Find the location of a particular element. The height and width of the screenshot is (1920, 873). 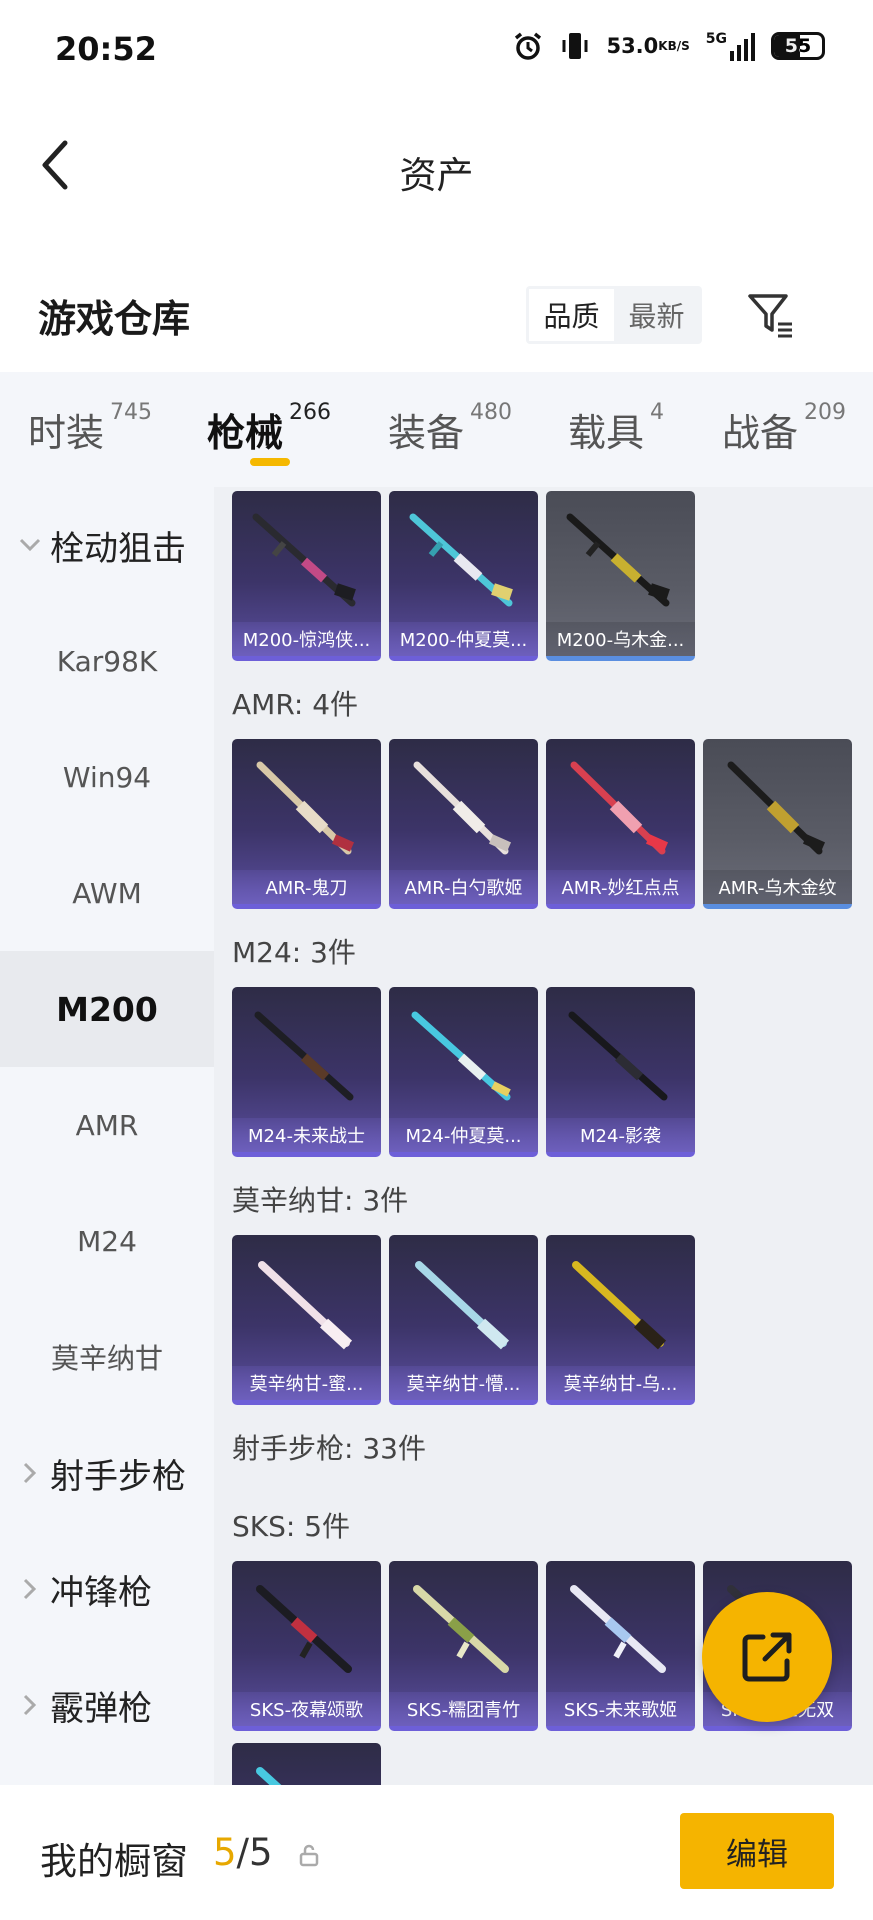

sort-option-latest: 最新 is located at coordinates (656, 315).